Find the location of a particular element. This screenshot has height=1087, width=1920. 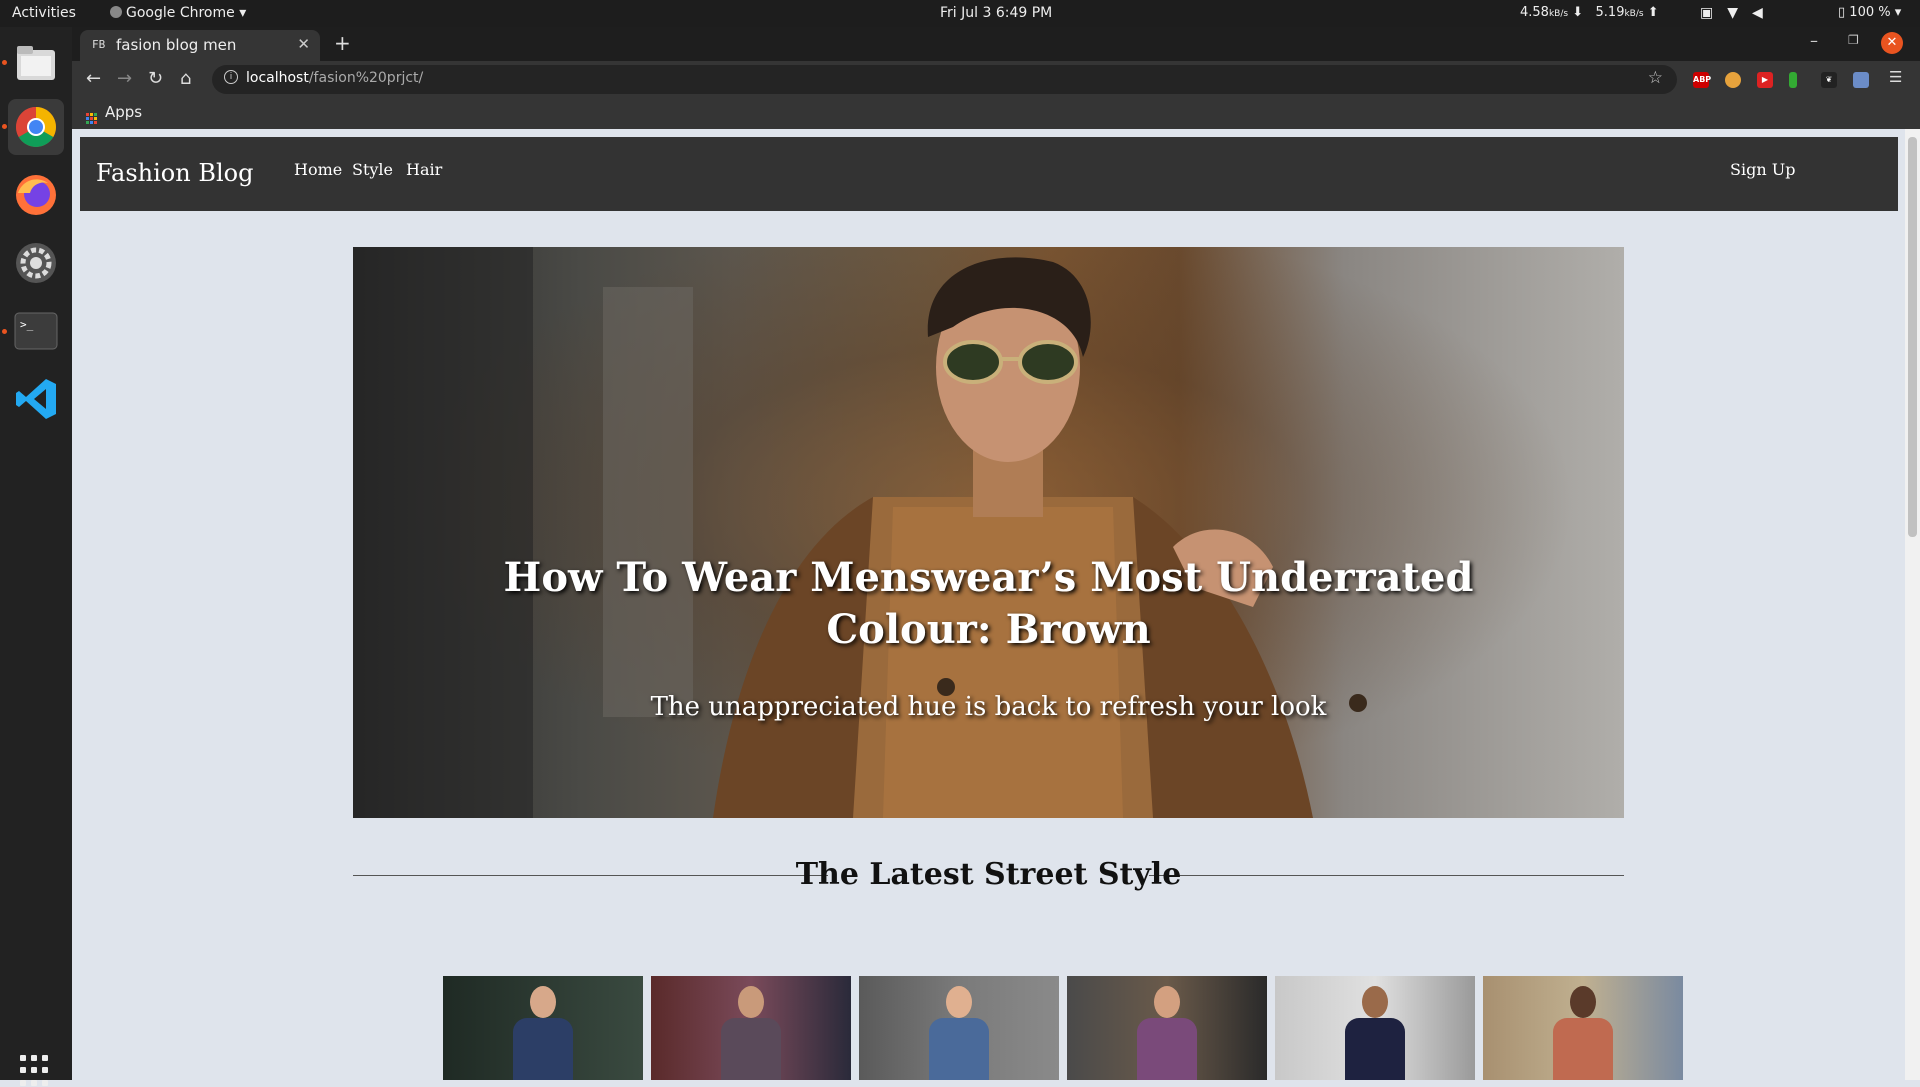

youtube-extension-icon: ▶ is located at coordinates (1765, 80).